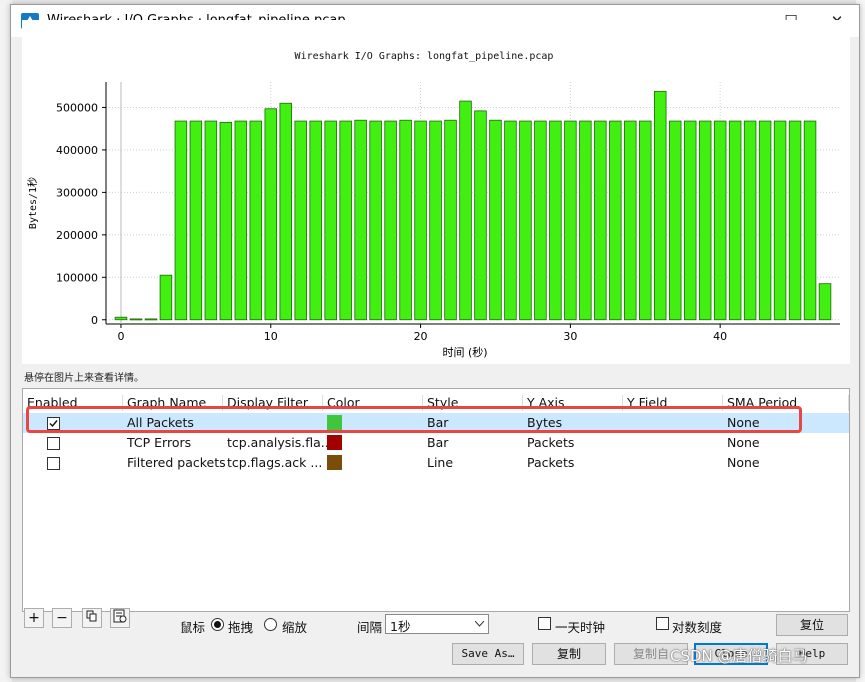 Image resolution: width=865 pixels, height=682 pixels. Describe the element at coordinates (217, 624) in the screenshot. I see `drag-radio` at that location.